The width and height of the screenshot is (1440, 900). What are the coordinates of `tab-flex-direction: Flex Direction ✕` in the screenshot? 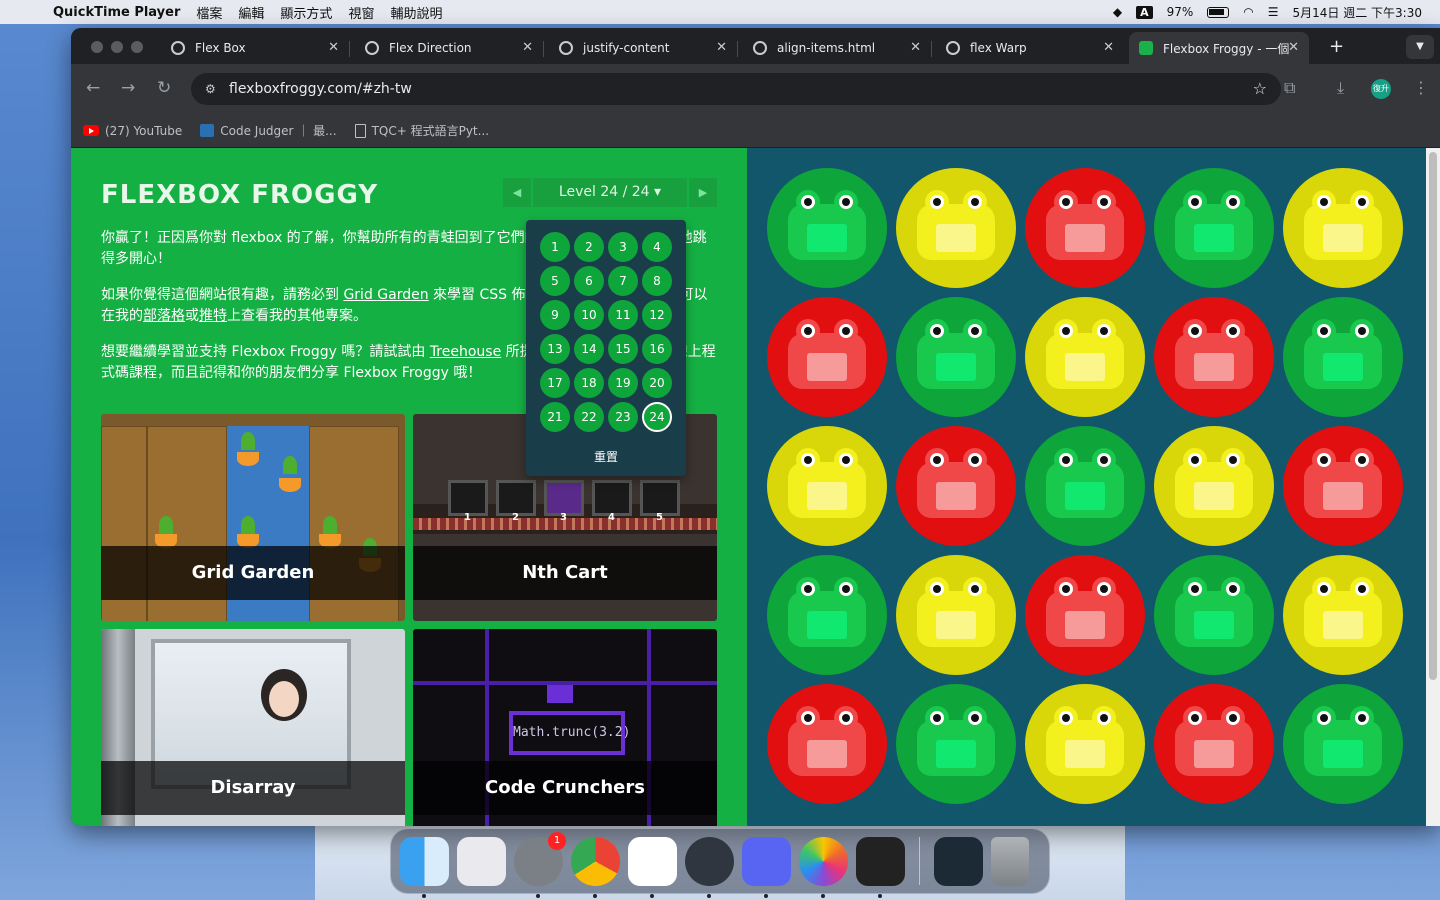 It's located at (449, 48).